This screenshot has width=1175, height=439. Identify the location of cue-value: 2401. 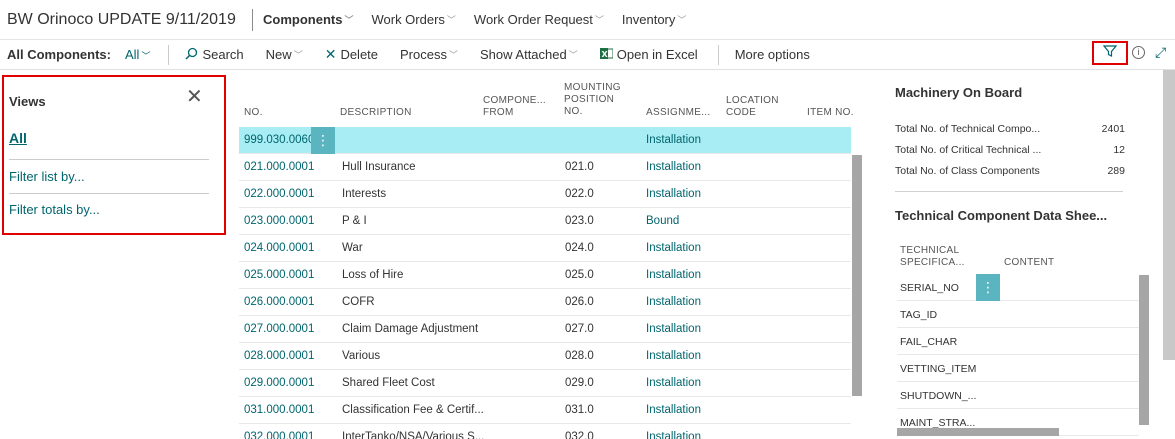
(1113, 129).